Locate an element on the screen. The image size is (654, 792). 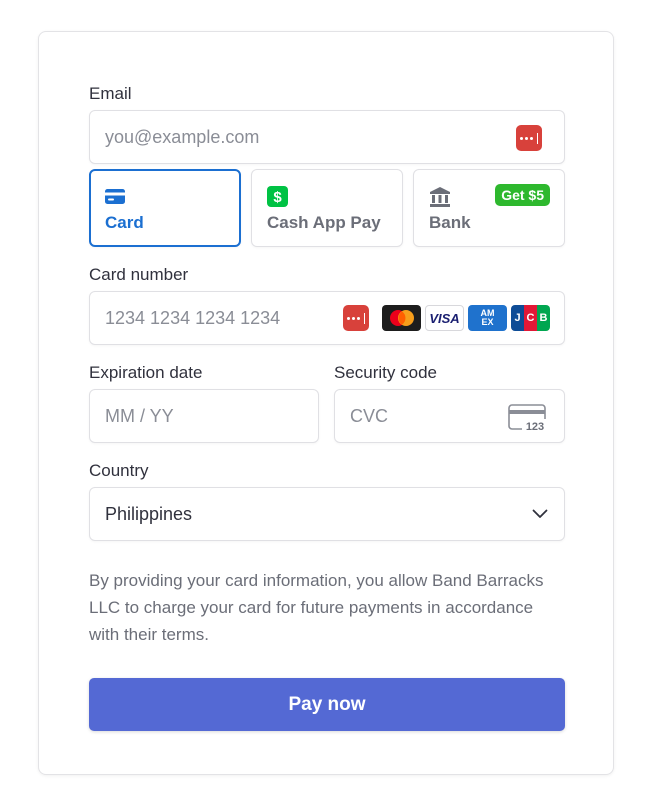
email-placeholder: you@example.com is located at coordinates (182, 136).